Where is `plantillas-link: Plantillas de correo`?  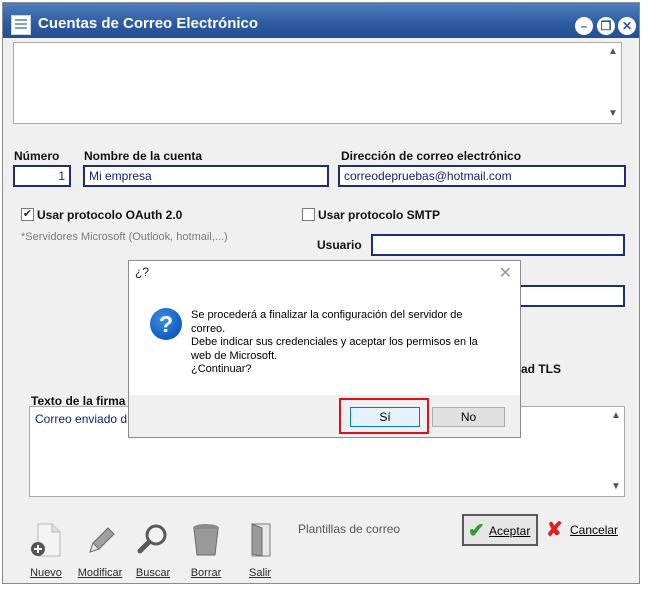
plantillas-link: Plantillas de correo is located at coordinates (349, 529).